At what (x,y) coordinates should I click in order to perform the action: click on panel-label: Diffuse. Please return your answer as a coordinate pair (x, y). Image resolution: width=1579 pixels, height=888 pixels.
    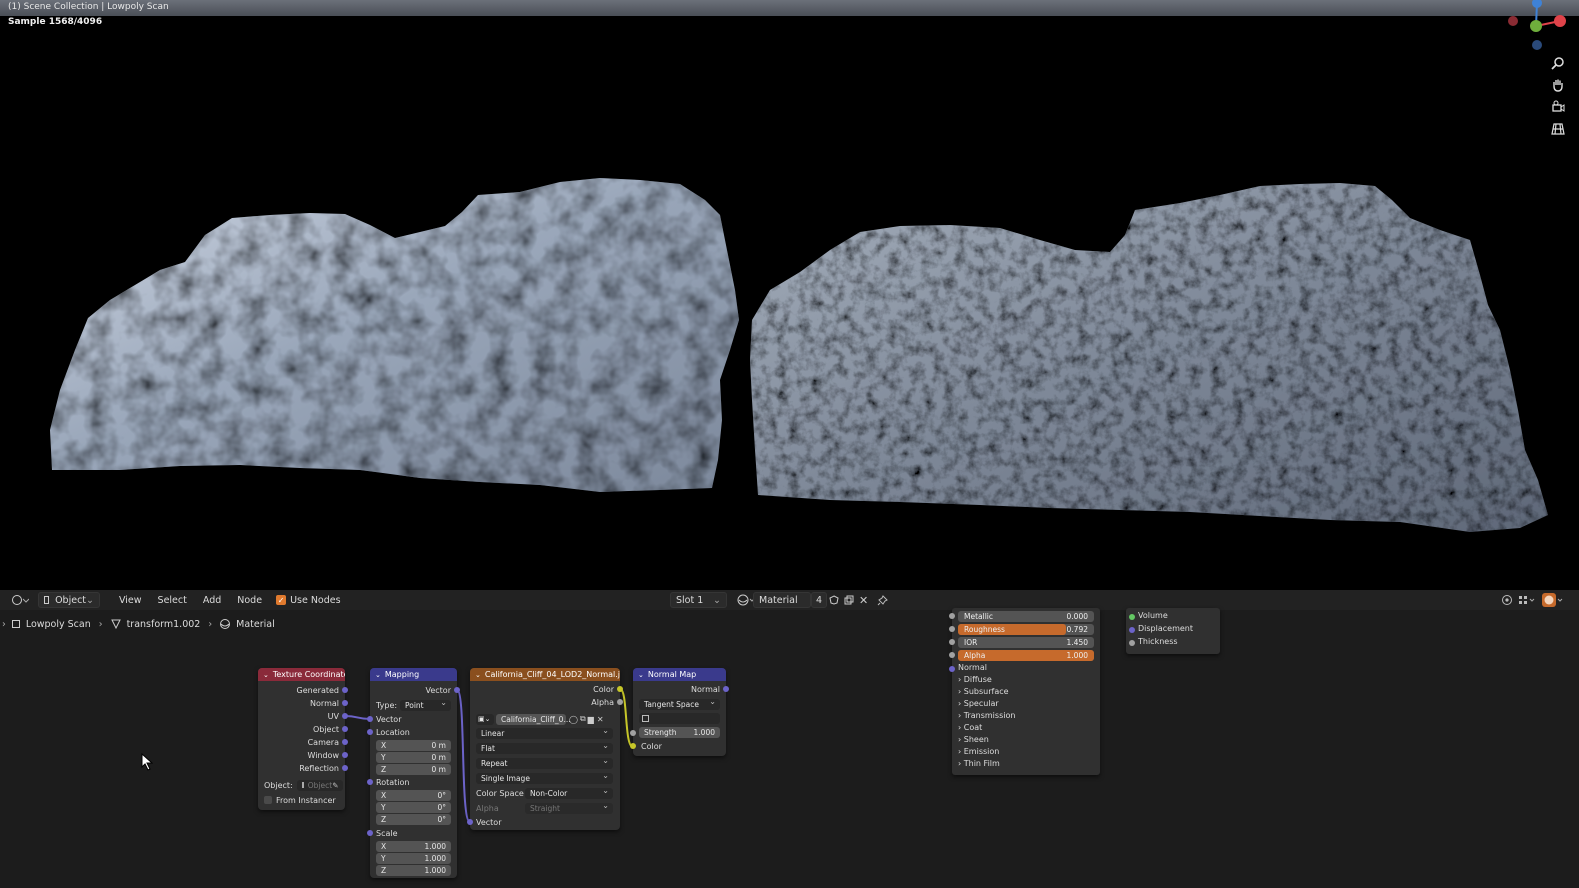
    Looking at the image, I should click on (977, 679).